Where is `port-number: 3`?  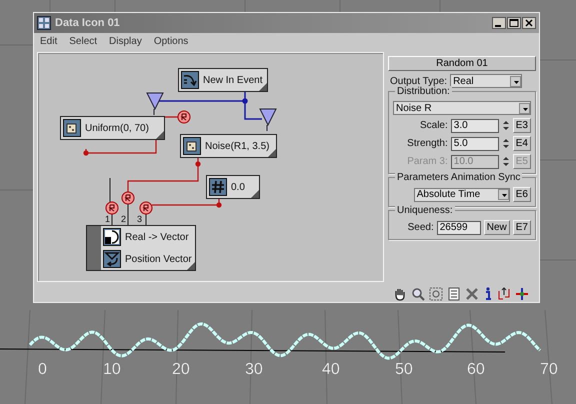
port-number: 3 is located at coordinates (139, 219).